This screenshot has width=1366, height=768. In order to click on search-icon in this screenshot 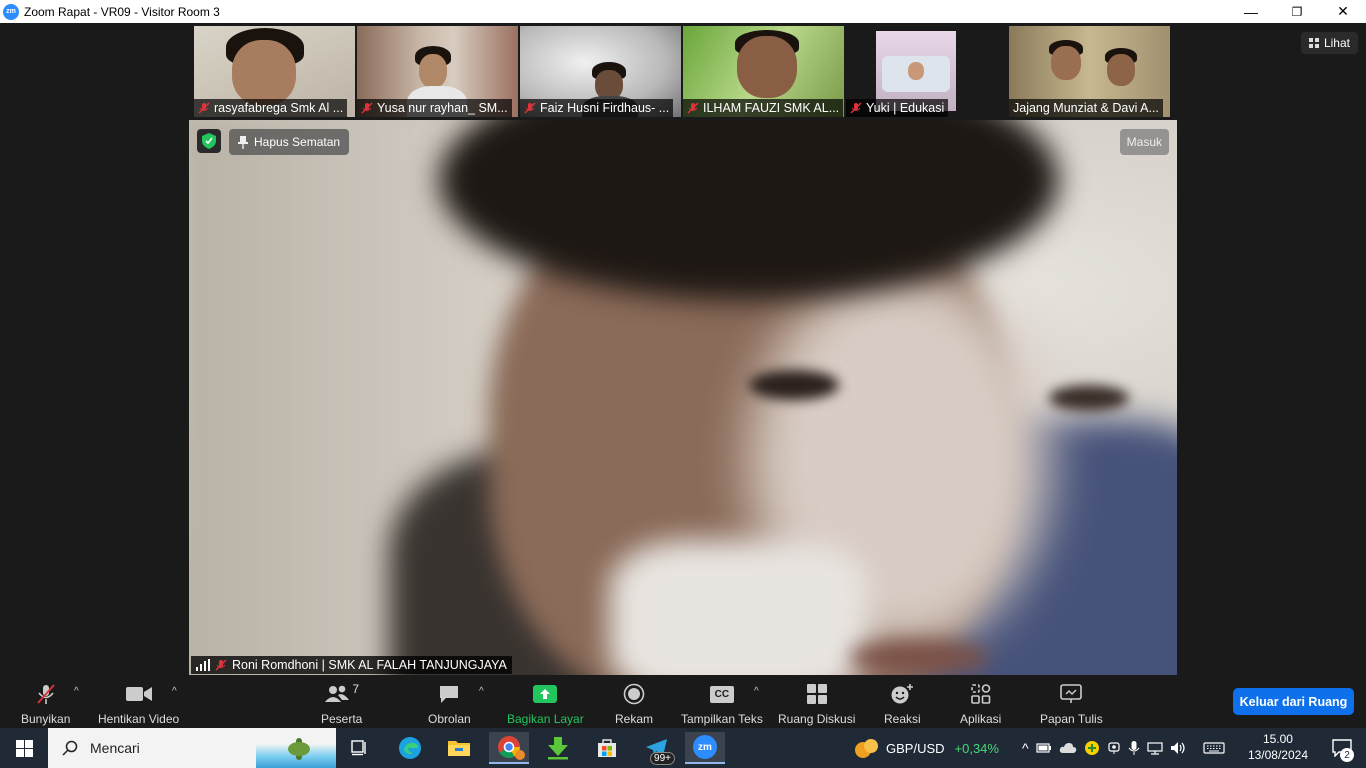, I will do `click(70, 748)`.